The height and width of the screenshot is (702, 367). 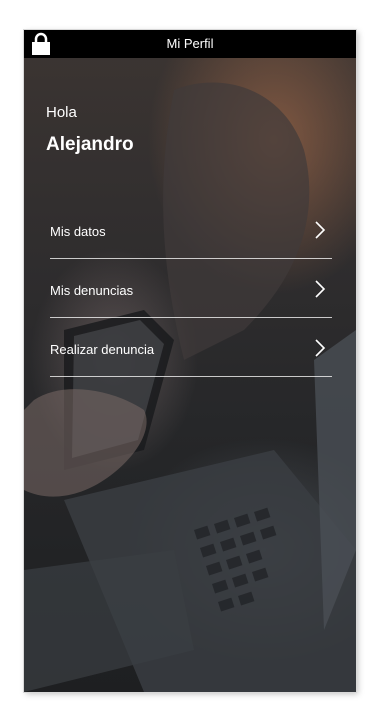 What do you see at coordinates (90, 144) in the screenshot?
I see `user-name: Alejandro` at bounding box center [90, 144].